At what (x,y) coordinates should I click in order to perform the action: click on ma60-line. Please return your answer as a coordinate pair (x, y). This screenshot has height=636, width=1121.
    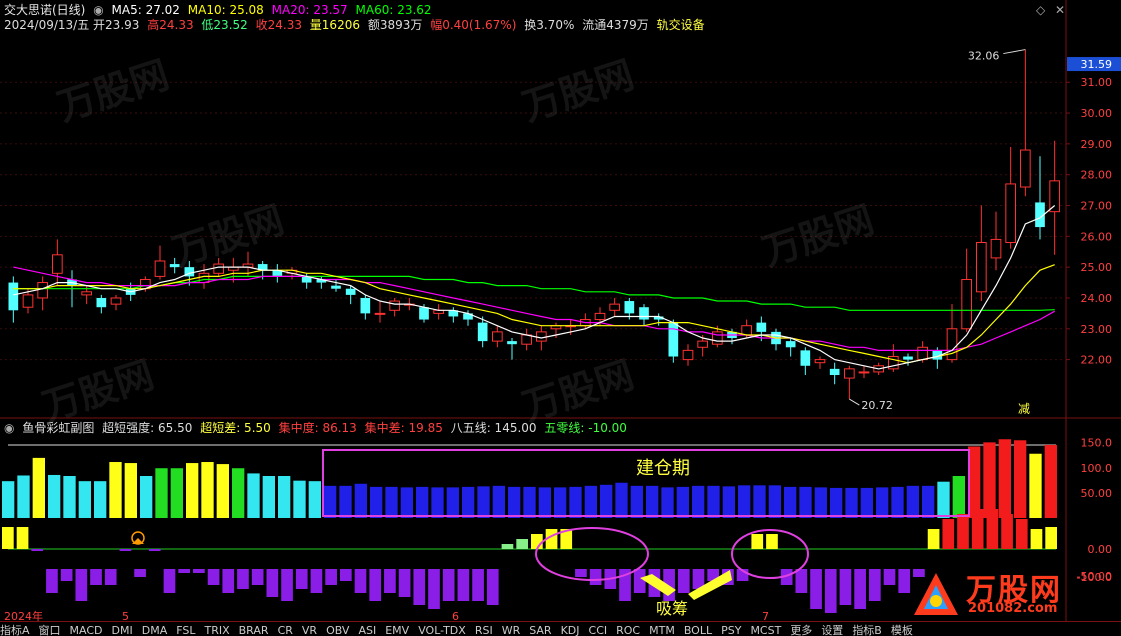
    Looking at the image, I should click on (534, 293).